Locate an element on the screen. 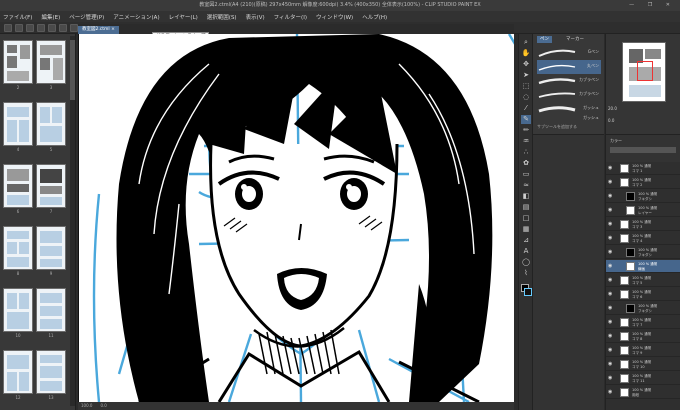 Image resolution: width=680 pixels, height=410 pixels. zoom-value: 100.0 is located at coordinates (86, 406).